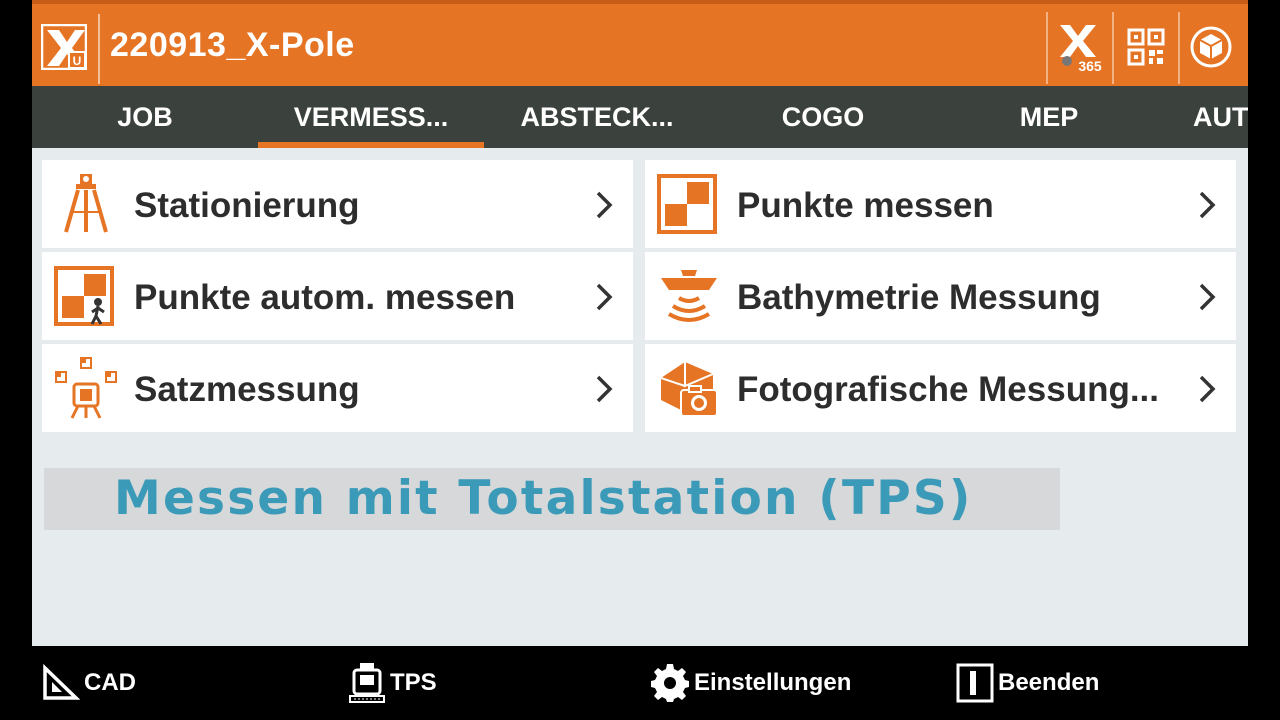 The height and width of the screenshot is (720, 1280). I want to click on menu-item-bathymetrie-messung: Bathymetrie Messung, so click(940, 296).